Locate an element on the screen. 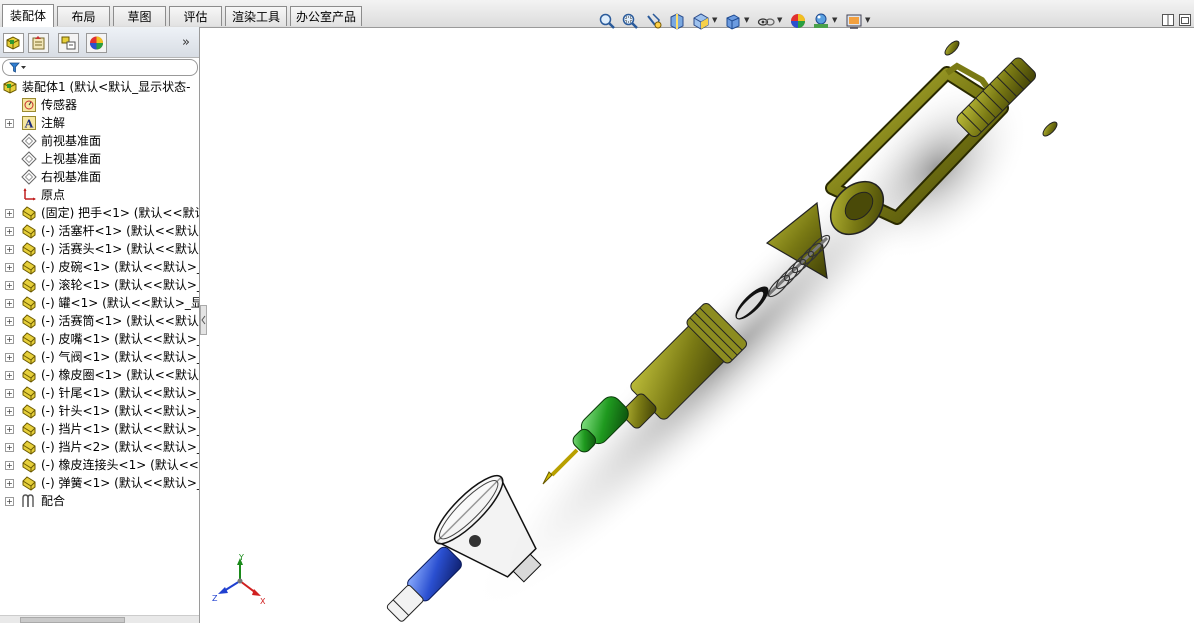  tree-part-row: + (-) 挡片<1> (默认<<默认>_显 is located at coordinates (99, 429).